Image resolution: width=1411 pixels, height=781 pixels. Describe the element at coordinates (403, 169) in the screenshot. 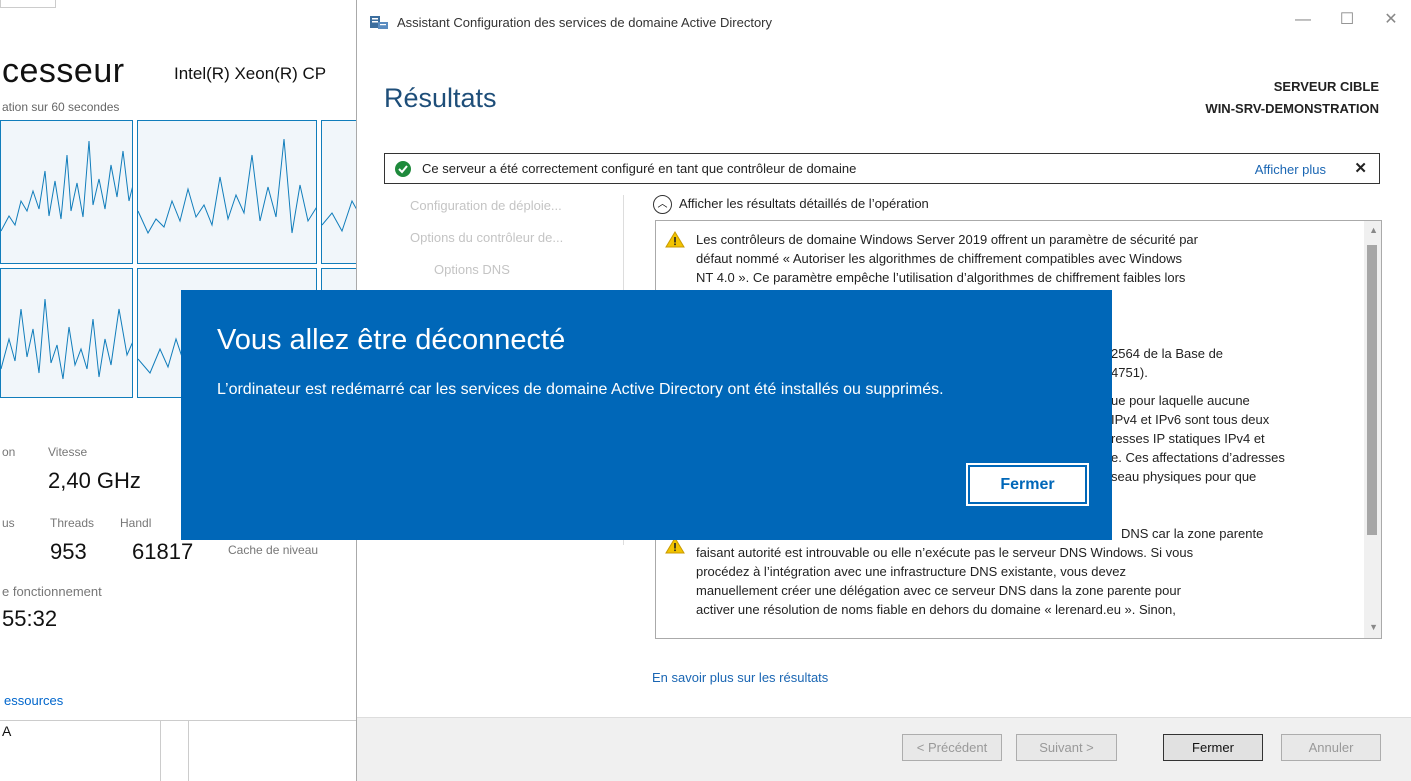

I see `success-check-icon` at that location.